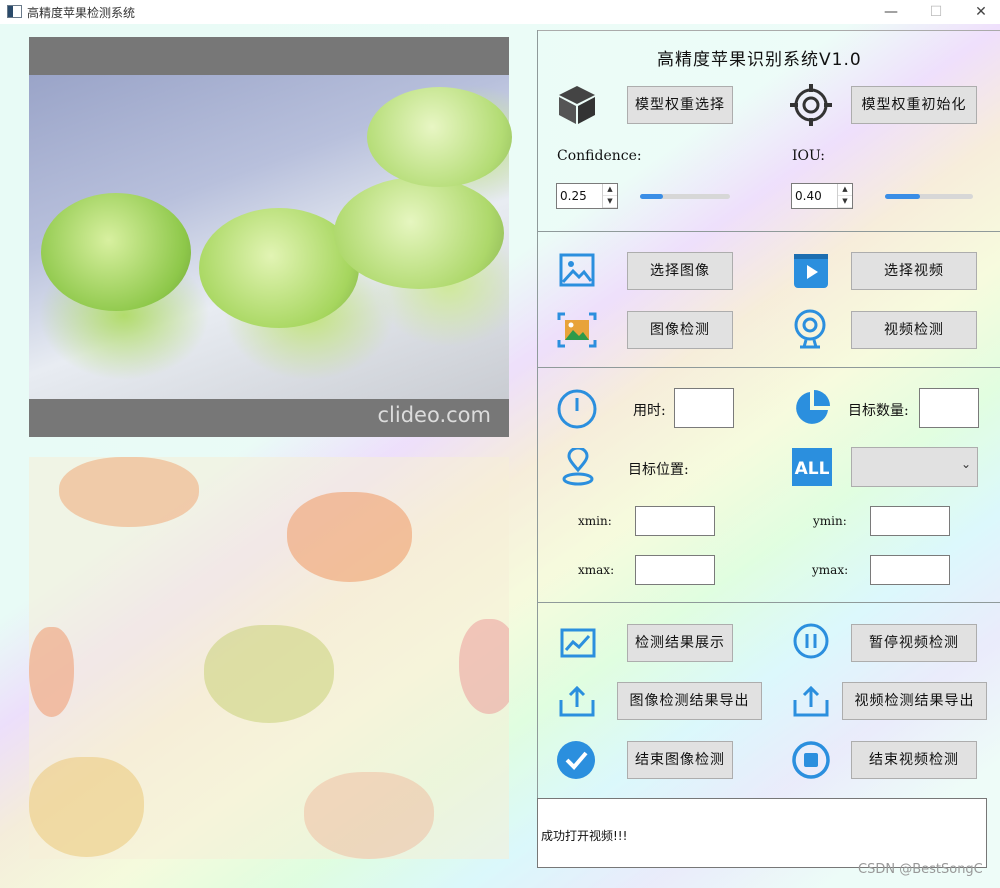  I want to click on chevron-down-icon: ⌄, so click(965, 464).